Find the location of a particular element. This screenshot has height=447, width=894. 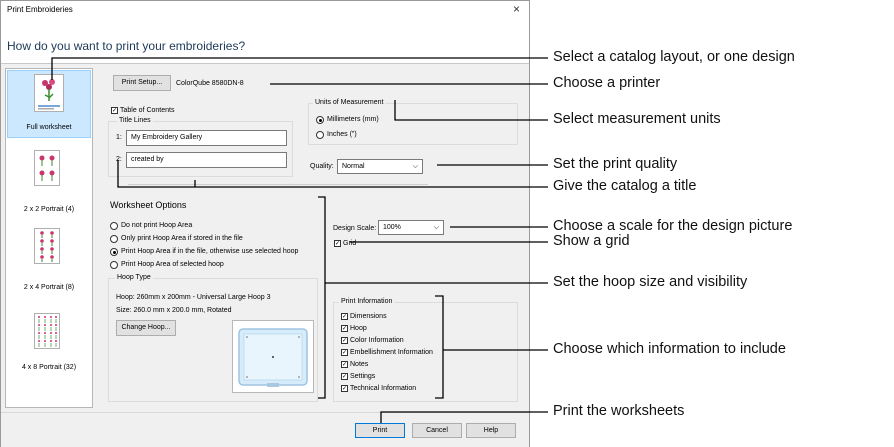

callout-scale: Choose a scale for the design picture is located at coordinates (673, 226).